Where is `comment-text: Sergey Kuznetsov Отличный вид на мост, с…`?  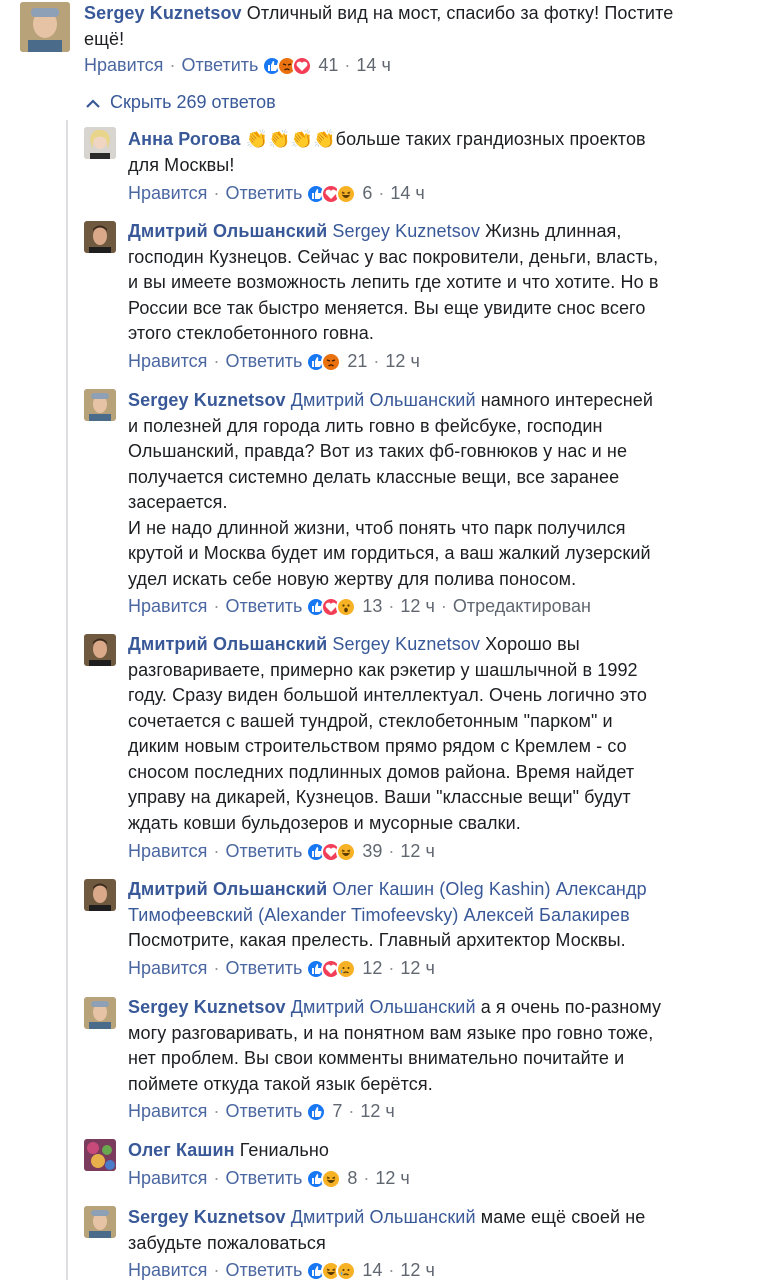
comment-text: Sergey Kuznetsov Отличный вид на мост, с… is located at coordinates (379, 26).